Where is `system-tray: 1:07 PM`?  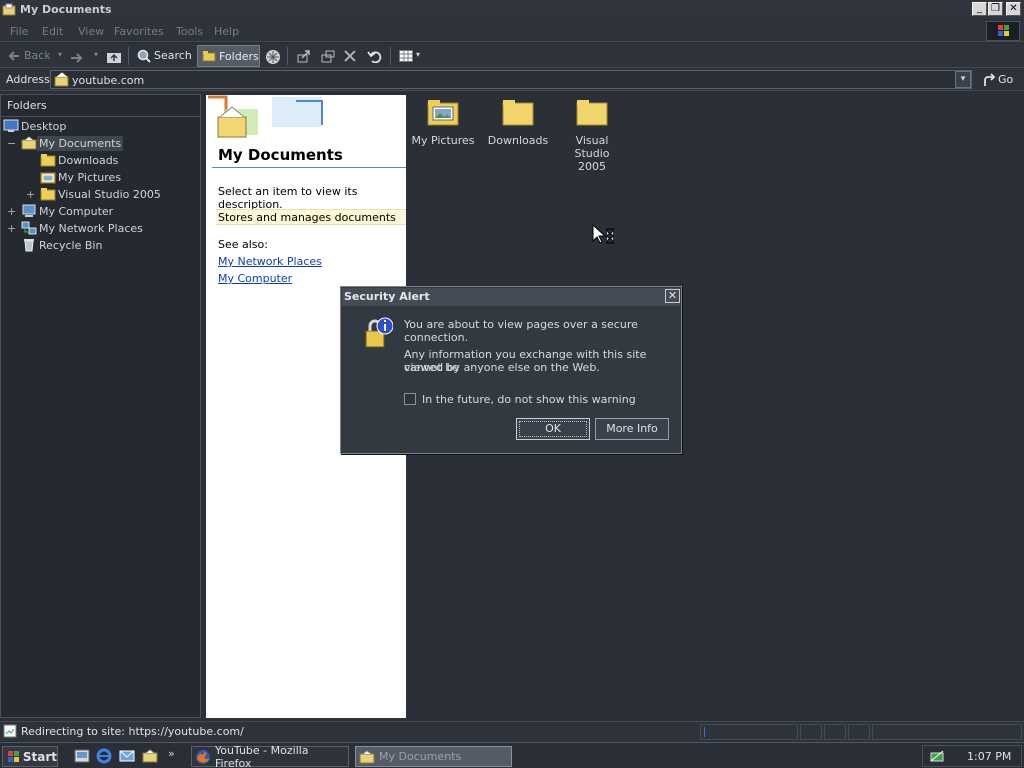
system-tray: 1:07 PM is located at coordinates (972, 756).